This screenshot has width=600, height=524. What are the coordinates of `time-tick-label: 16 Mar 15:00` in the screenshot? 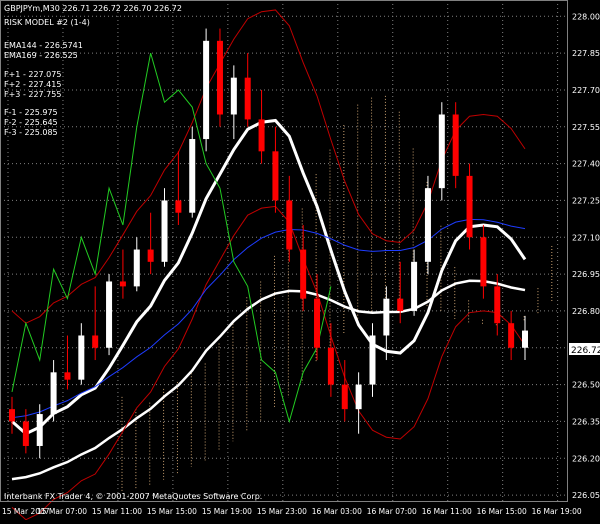 It's located at (502, 511).